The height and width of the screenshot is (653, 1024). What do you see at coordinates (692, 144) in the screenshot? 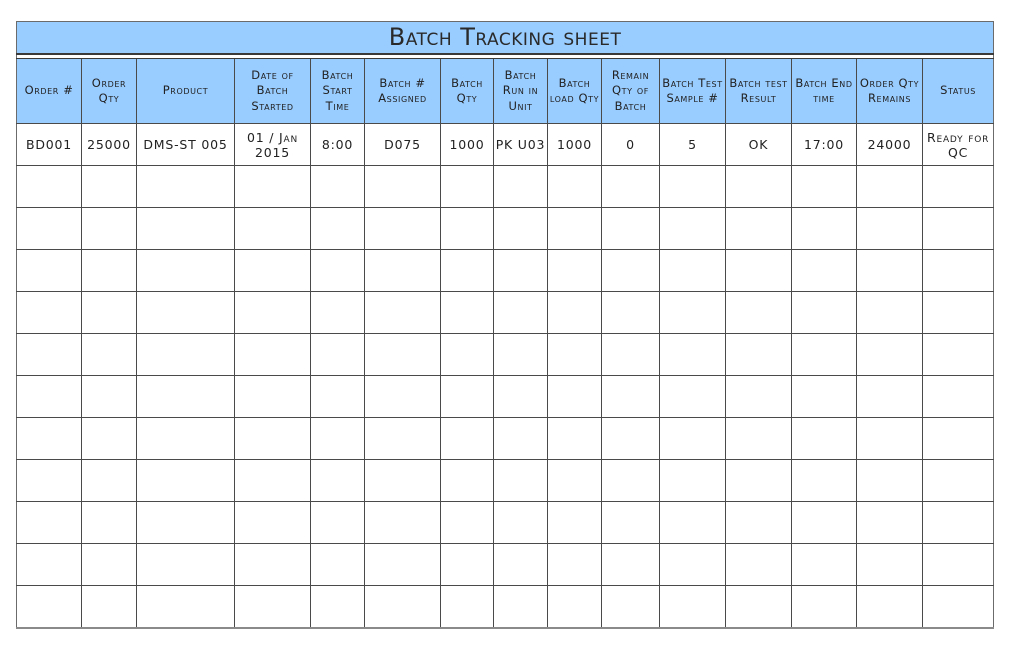
I see `table-cell: 5` at bounding box center [692, 144].